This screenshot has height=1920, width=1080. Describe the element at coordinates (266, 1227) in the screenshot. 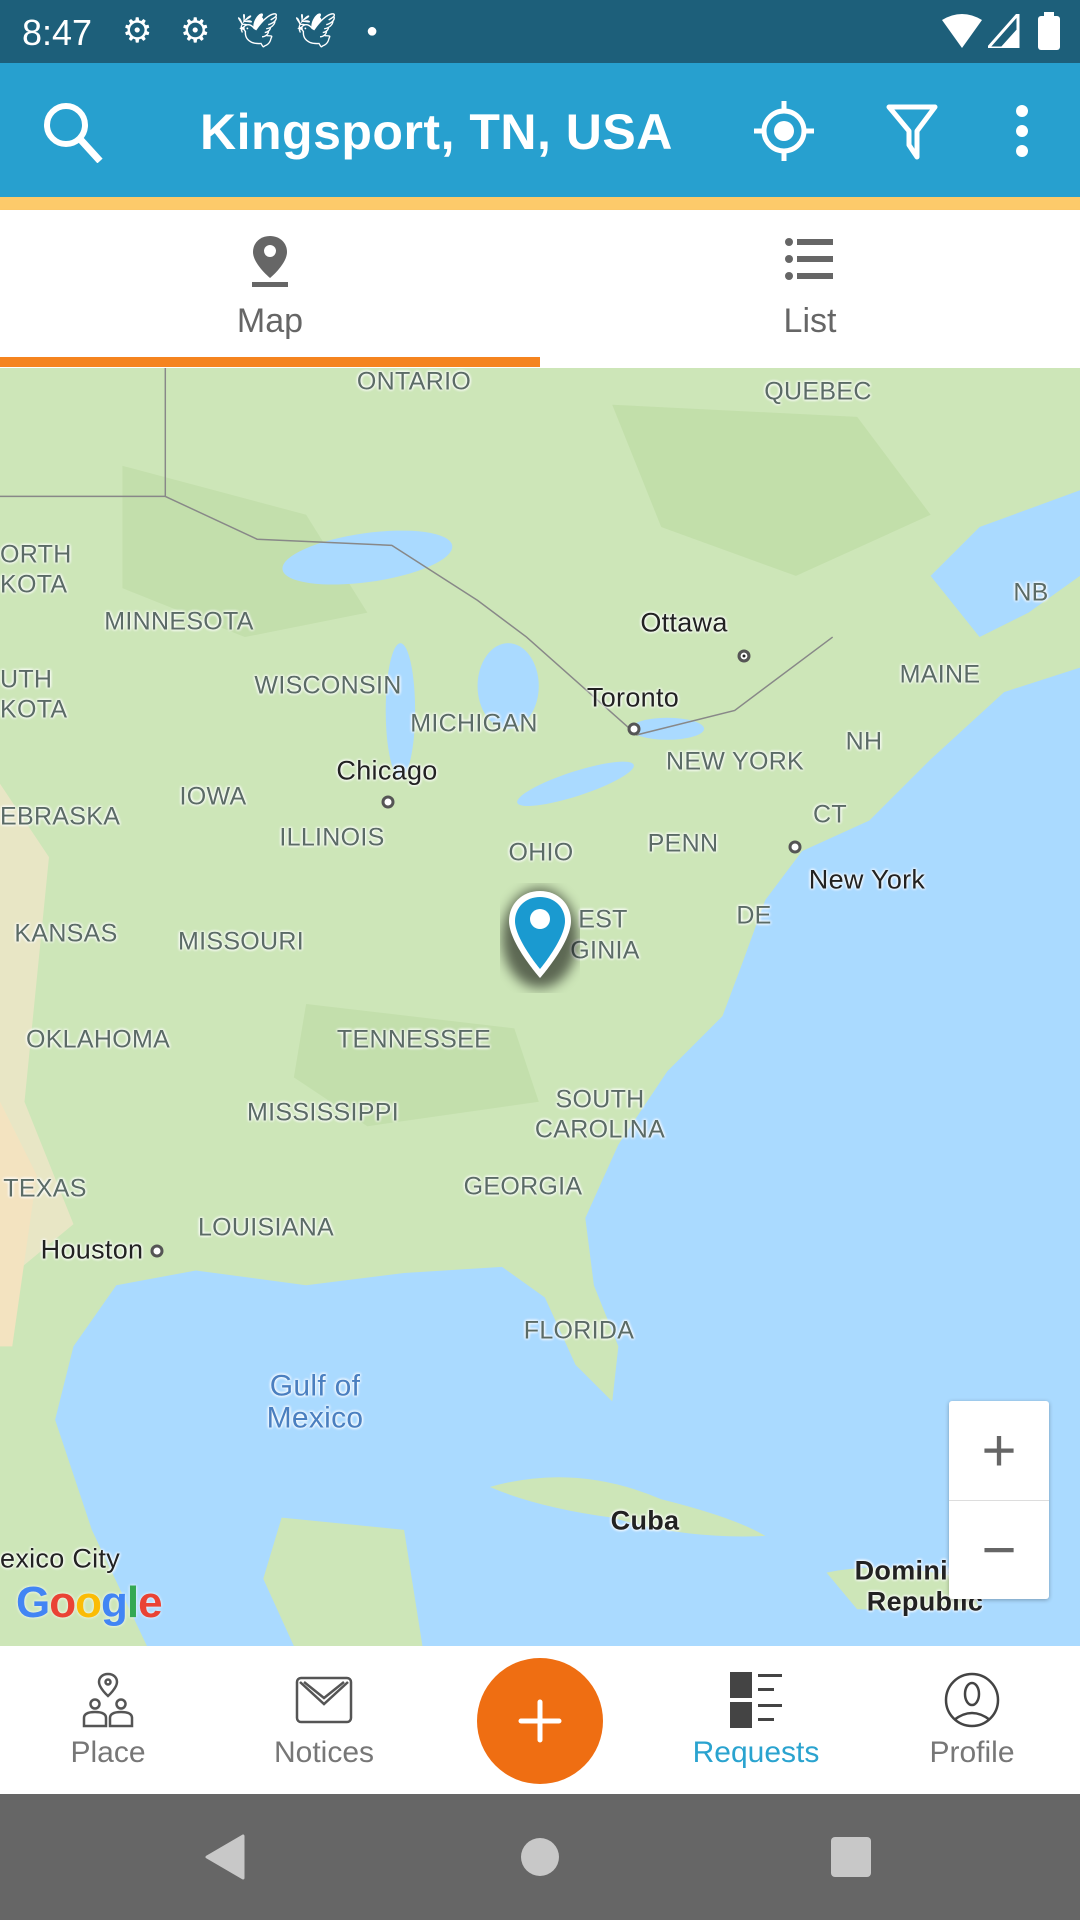

I see `map-label: LOUISIANA` at that location.